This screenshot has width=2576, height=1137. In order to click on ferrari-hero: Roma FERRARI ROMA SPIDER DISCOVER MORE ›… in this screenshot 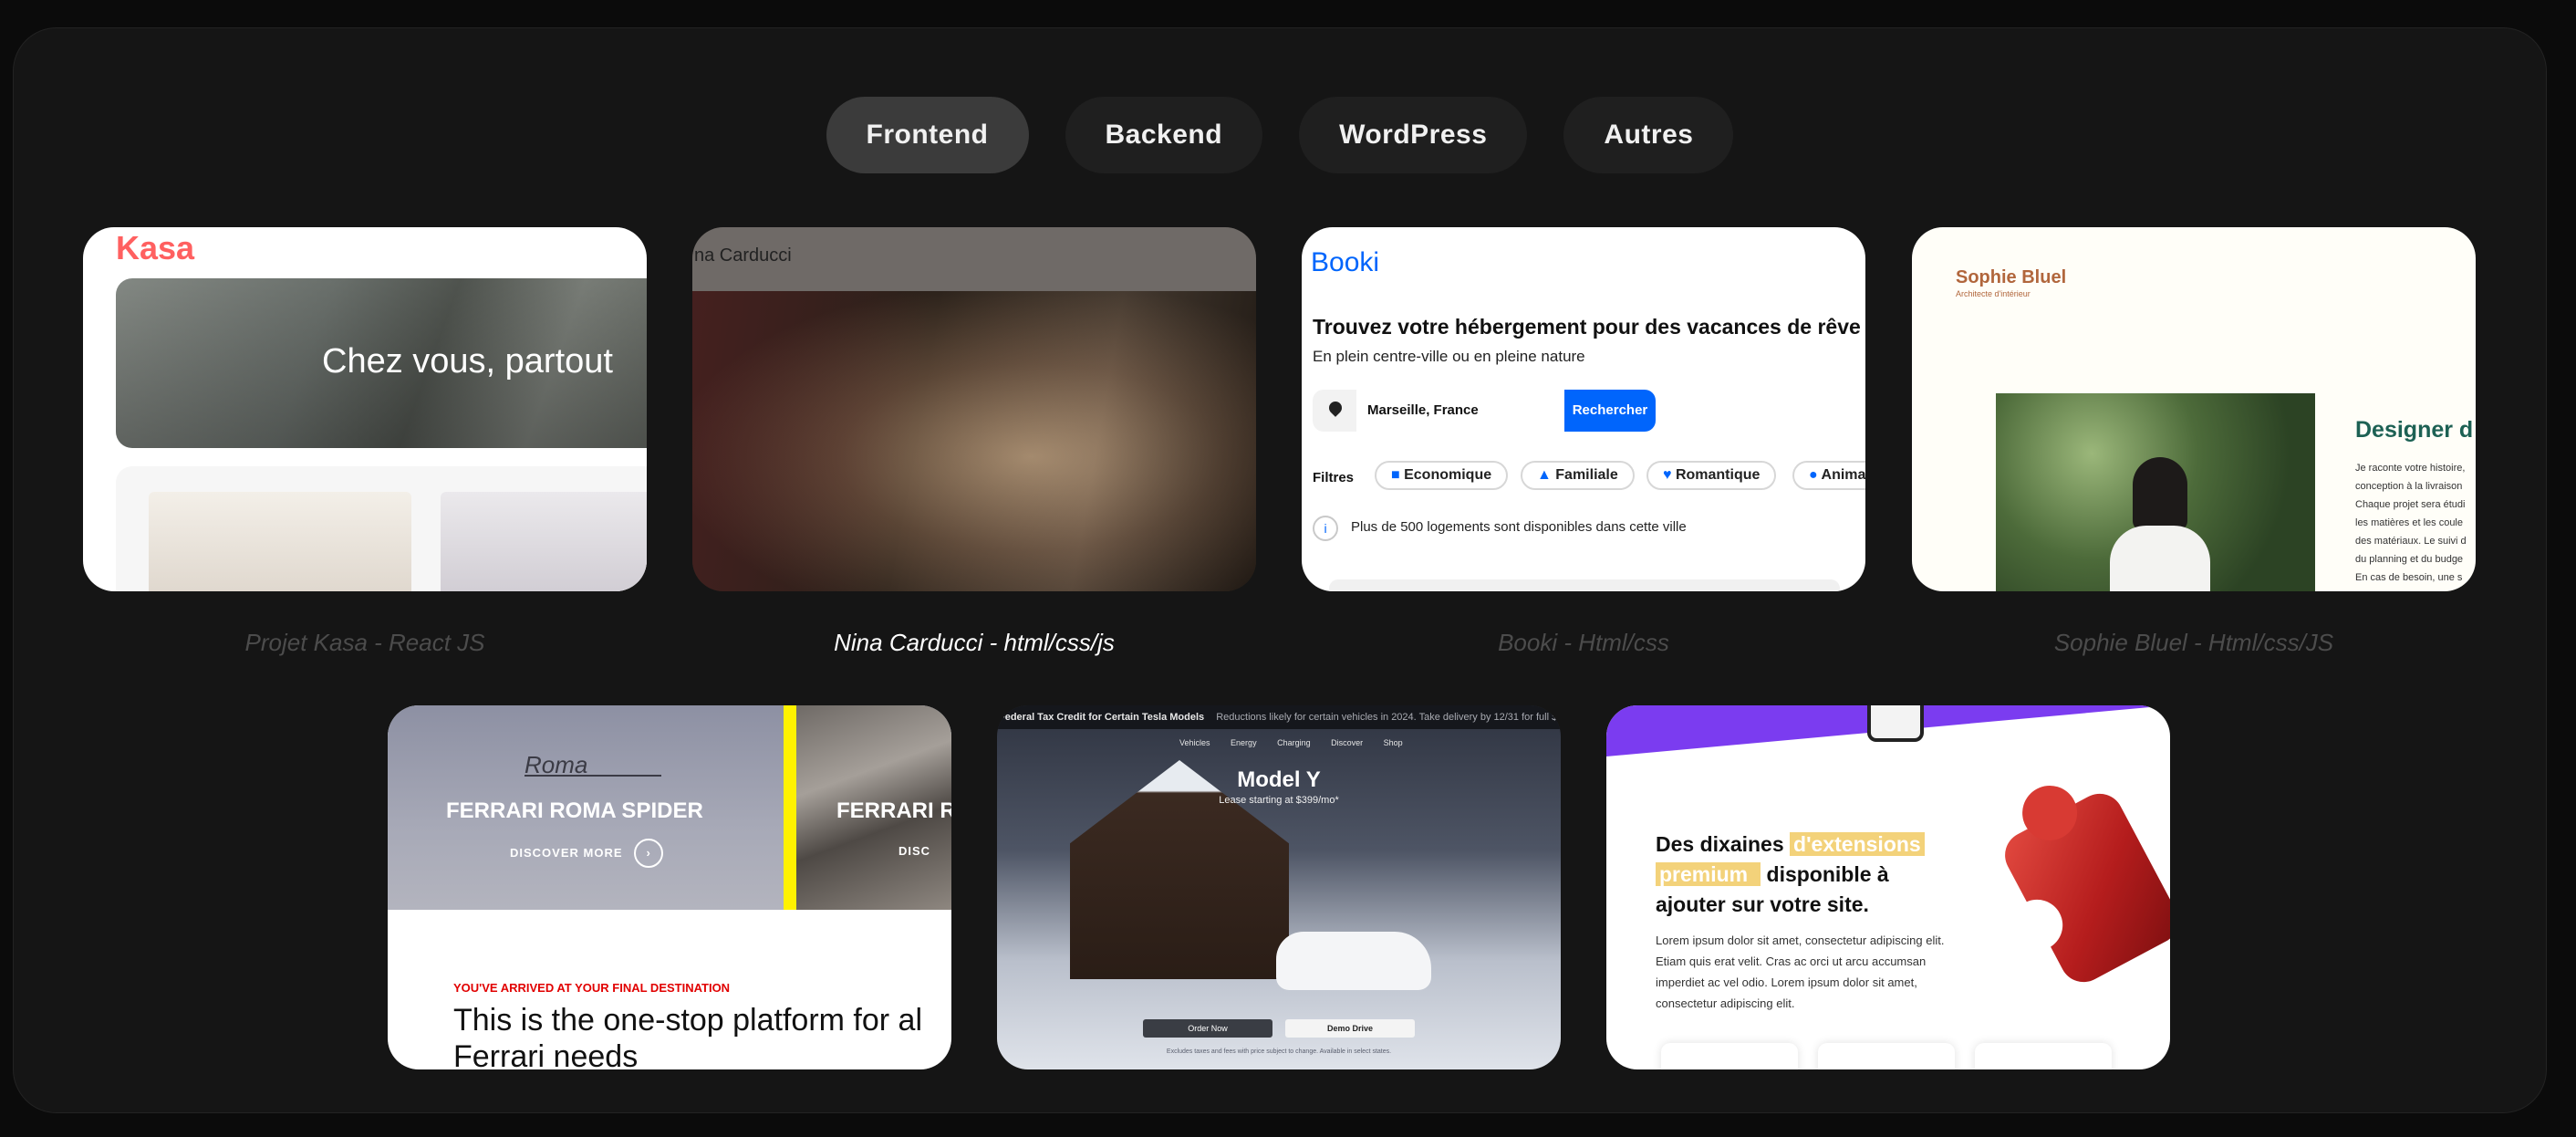, I will do `click(669, 807)`.